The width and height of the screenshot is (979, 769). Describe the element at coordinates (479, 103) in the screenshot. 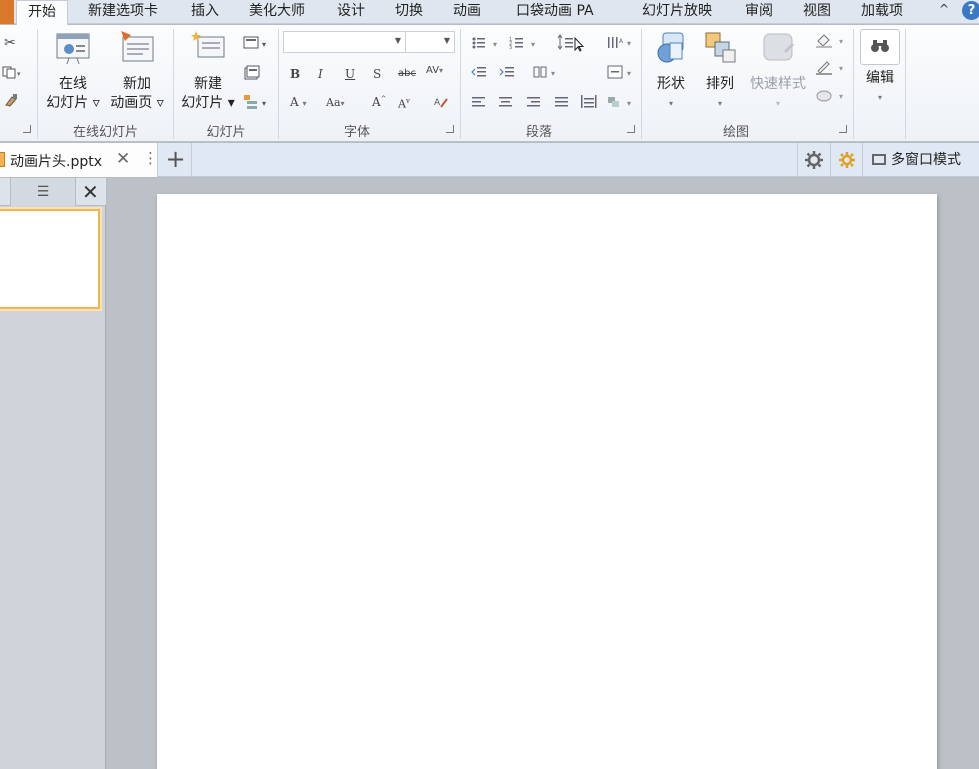

I see `align-left-icon` at that location.